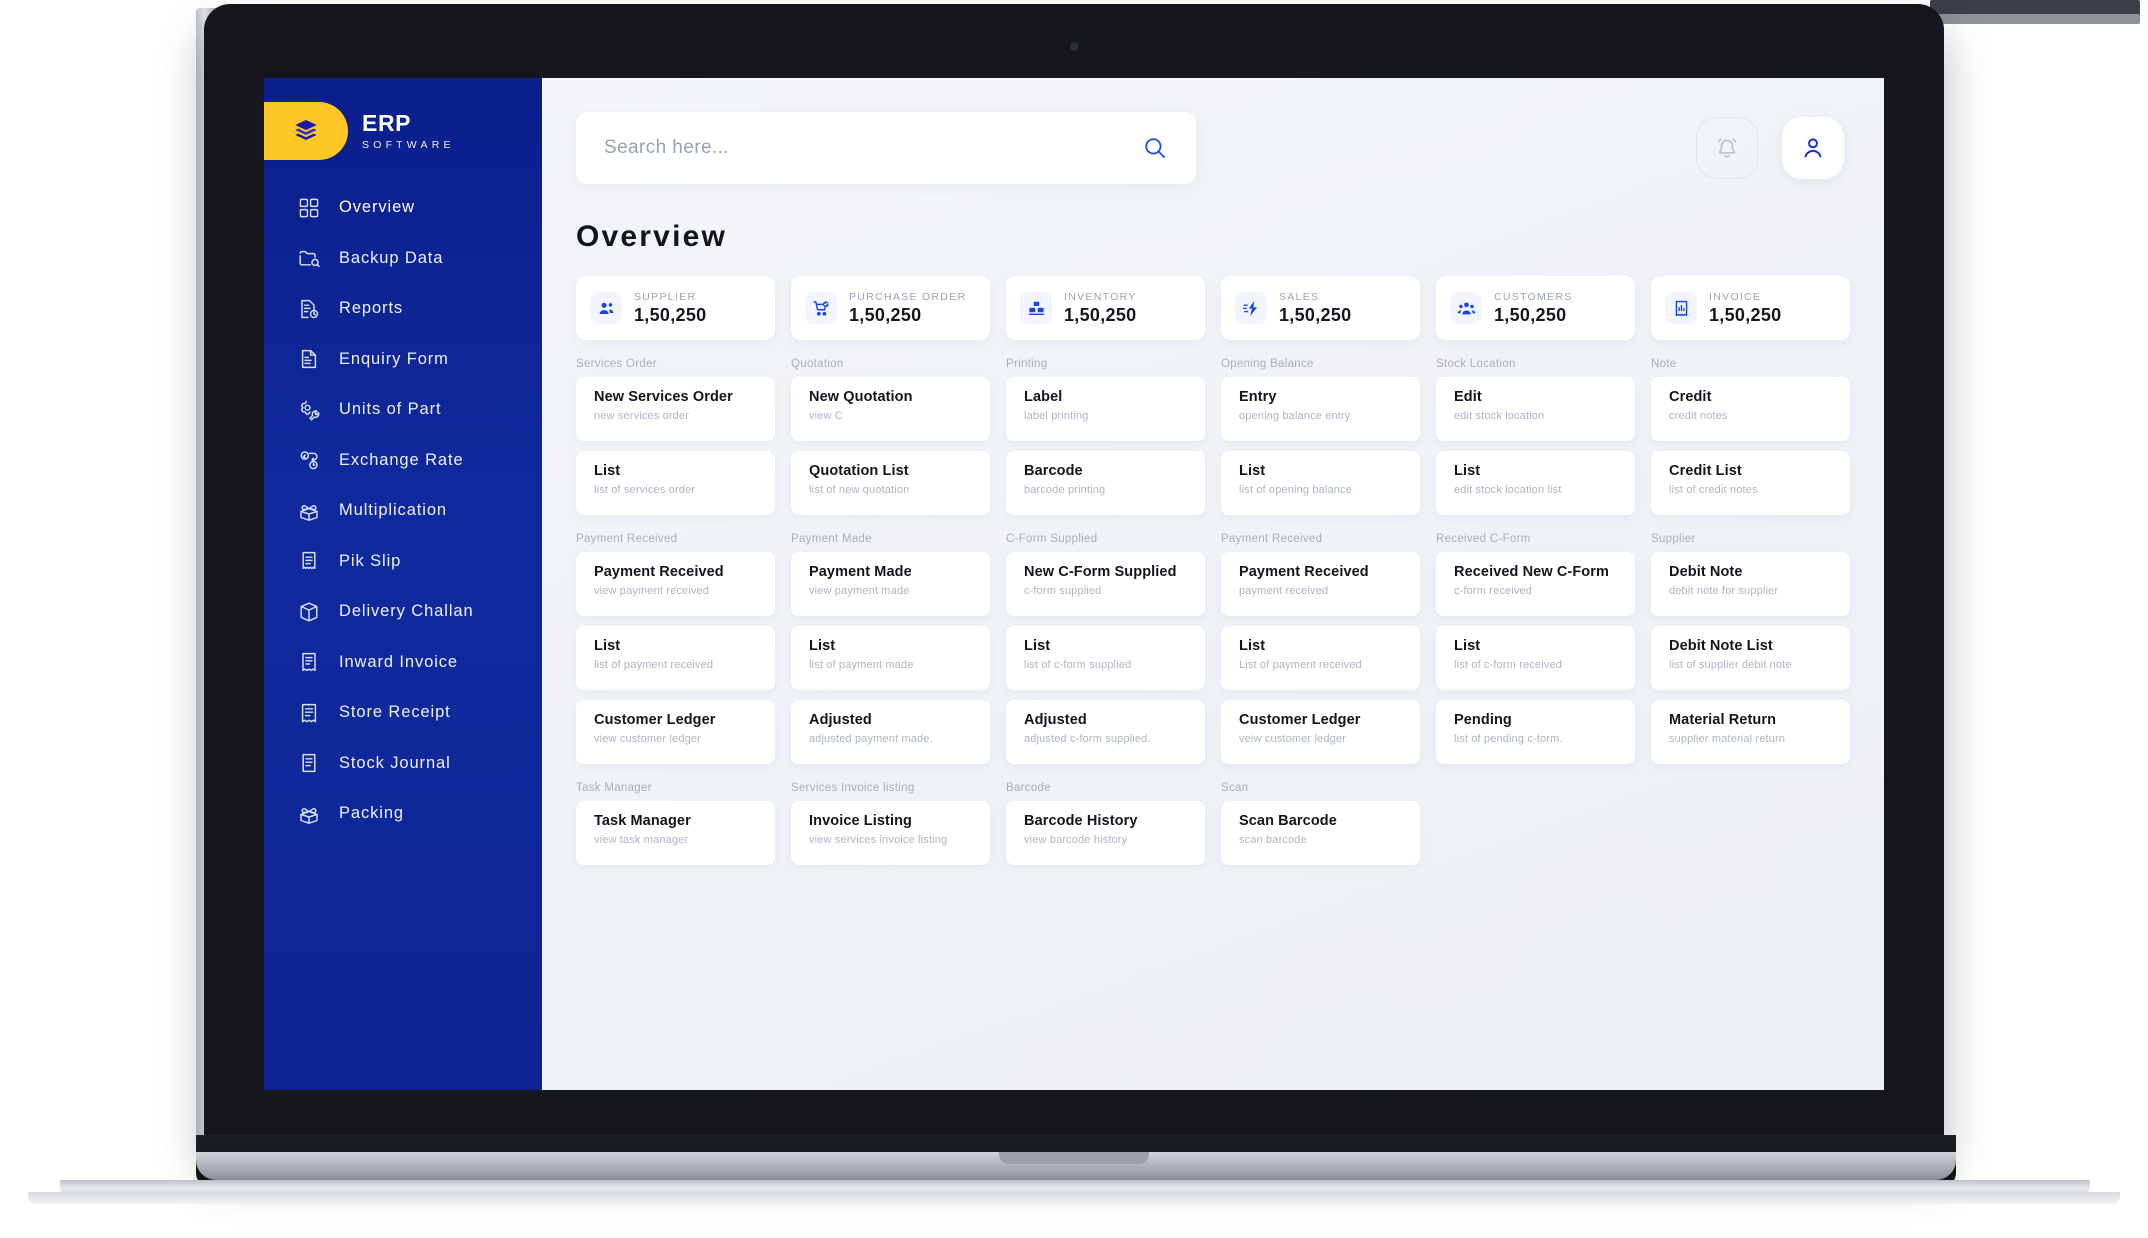 The width and height of the screenshot is (2148, 1238). What do you see at coordinates (675, 308) in the screenshot?
I see `stat-card-supplier: SUPPLIER 1,50,250` at bounding box center [675, 308].